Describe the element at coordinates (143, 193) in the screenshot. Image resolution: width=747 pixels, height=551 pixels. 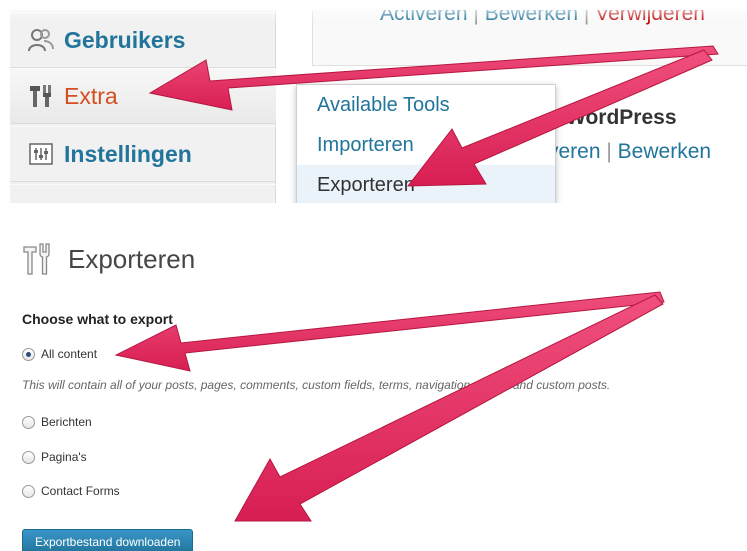
I see `sidebar-item-empty` at that location.